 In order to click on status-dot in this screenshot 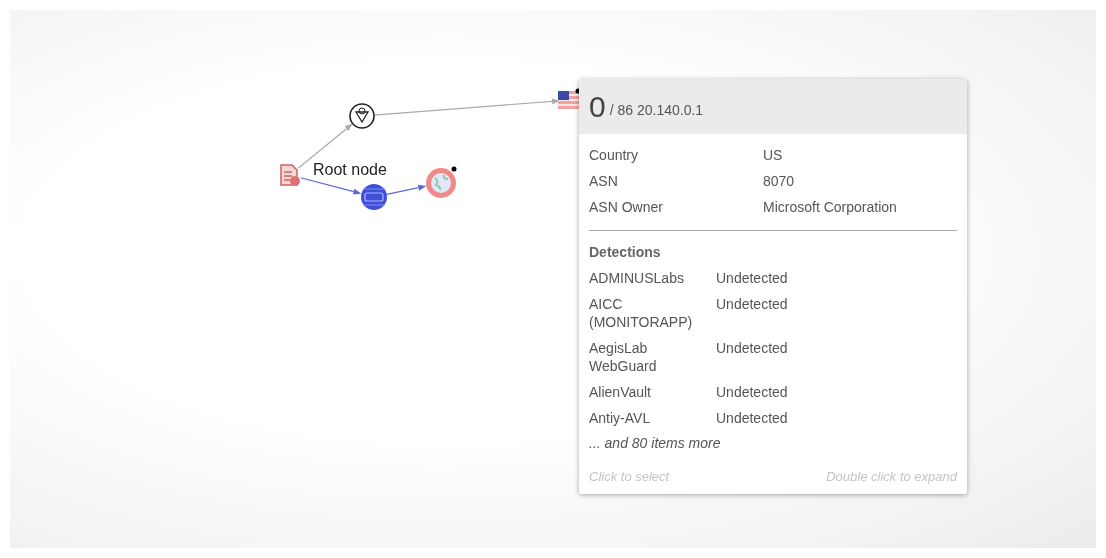, I will do `click(454, 169)`.